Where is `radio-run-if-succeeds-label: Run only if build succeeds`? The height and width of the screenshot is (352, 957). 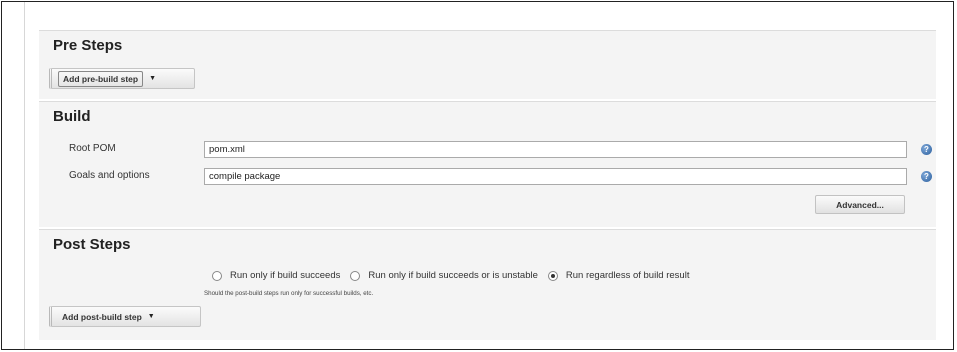
radio-run-if-succeeds-label: Run only if build succeeds is located at coordinates (285, 275).